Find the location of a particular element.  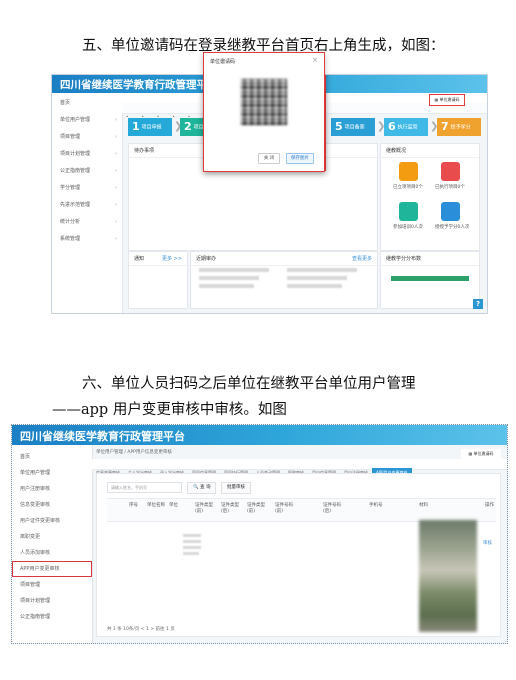

sidebar-item: 人员添加审核 is located at coordinates (52, 553).